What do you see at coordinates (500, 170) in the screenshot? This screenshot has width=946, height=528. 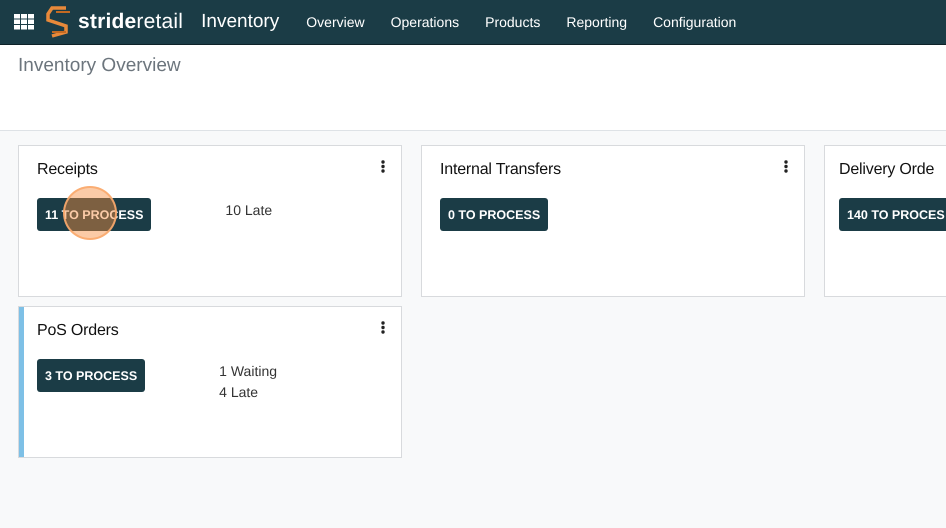 I see `card-title: Internal Transfers` at bounding box center [500, 170].